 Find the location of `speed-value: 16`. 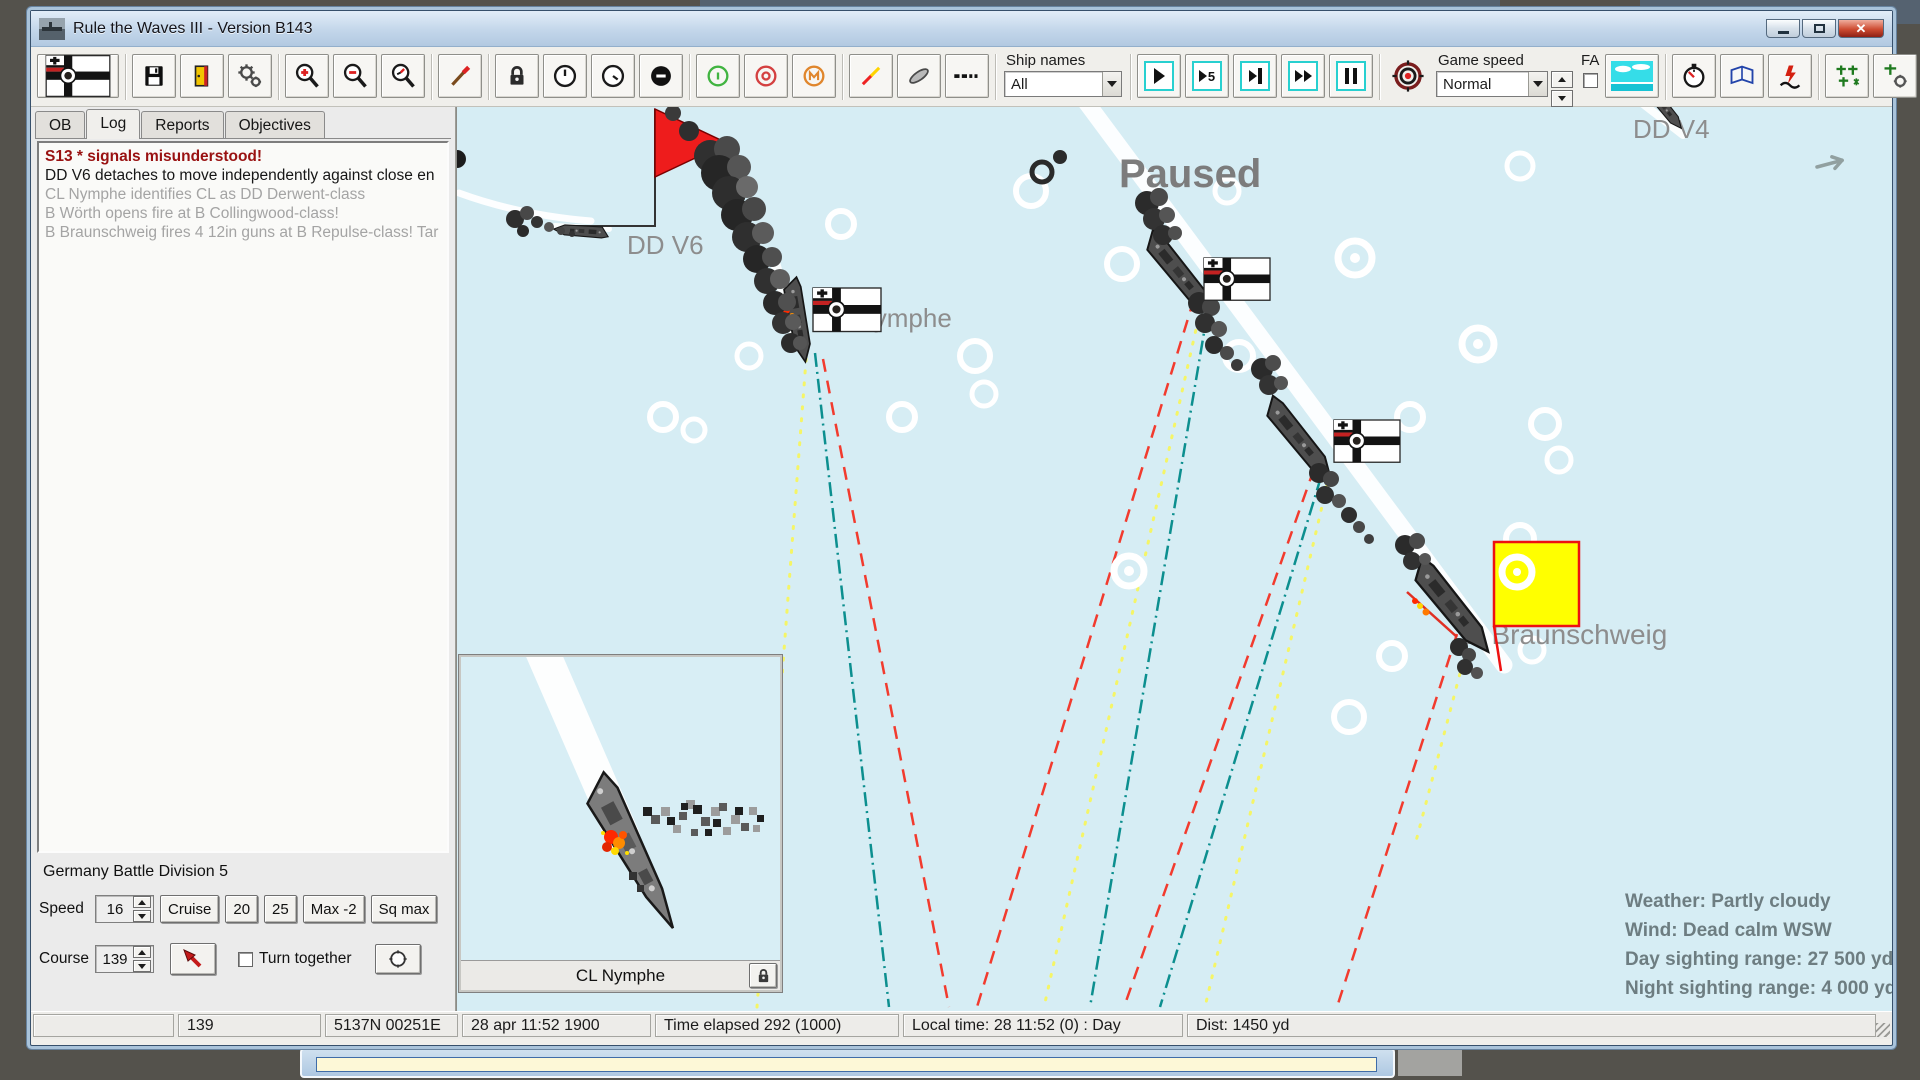

speed-value: 16 is located at coordinates (115, 909).